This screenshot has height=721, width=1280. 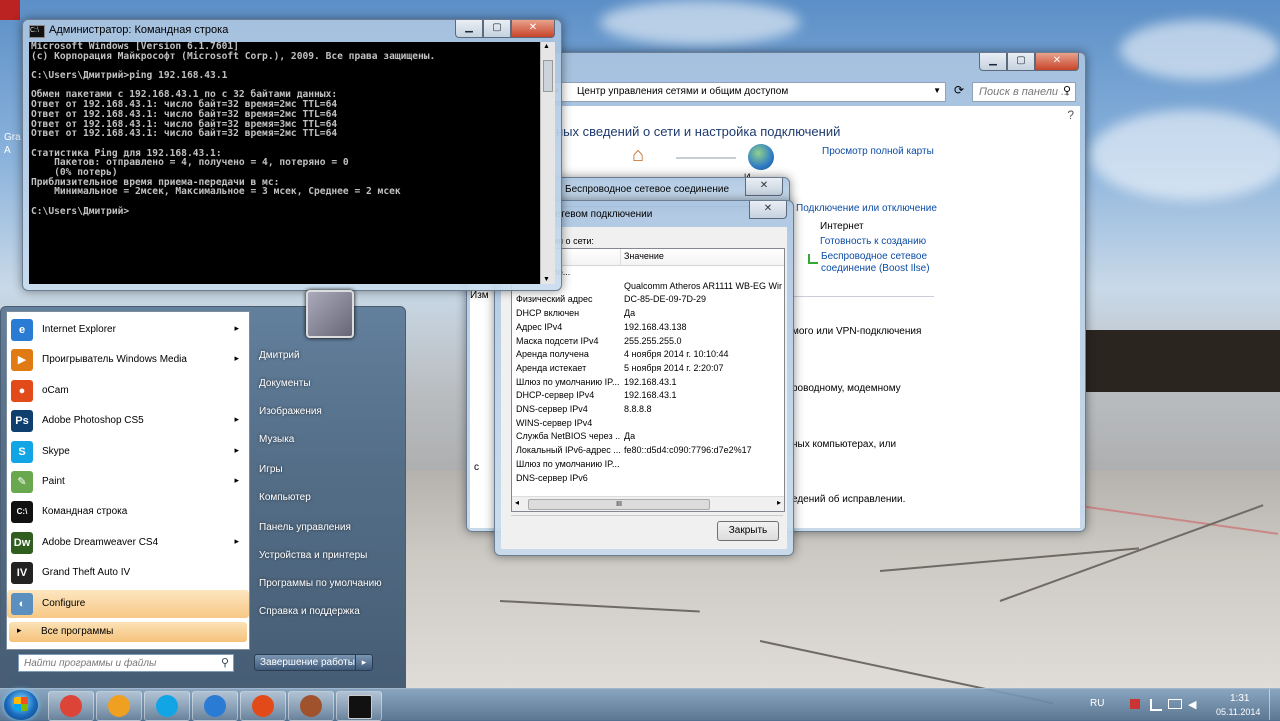 What do you see at coordinates (364, 662) in the screenshot?
I see `shutdown-options-button: ▸` at bounding box center [364, 662].